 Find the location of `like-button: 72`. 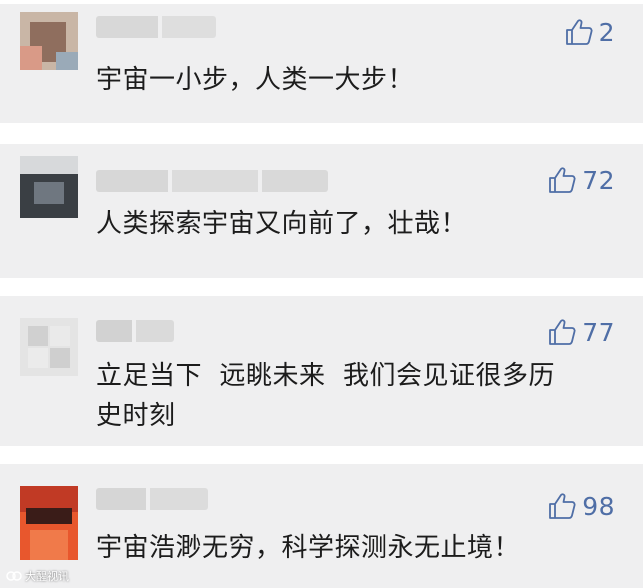

like-button: 72 is located at coordinates (580, 180).